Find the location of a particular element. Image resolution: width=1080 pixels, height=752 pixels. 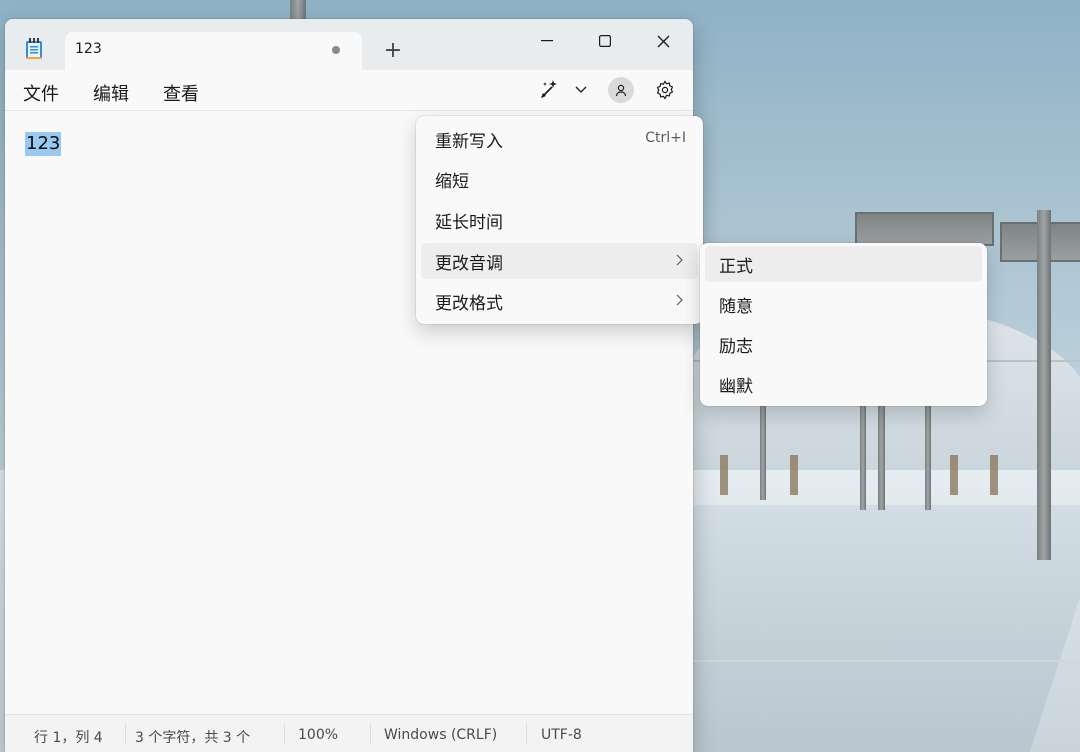

chevron-down-icon is located at coordinates (581, 89).